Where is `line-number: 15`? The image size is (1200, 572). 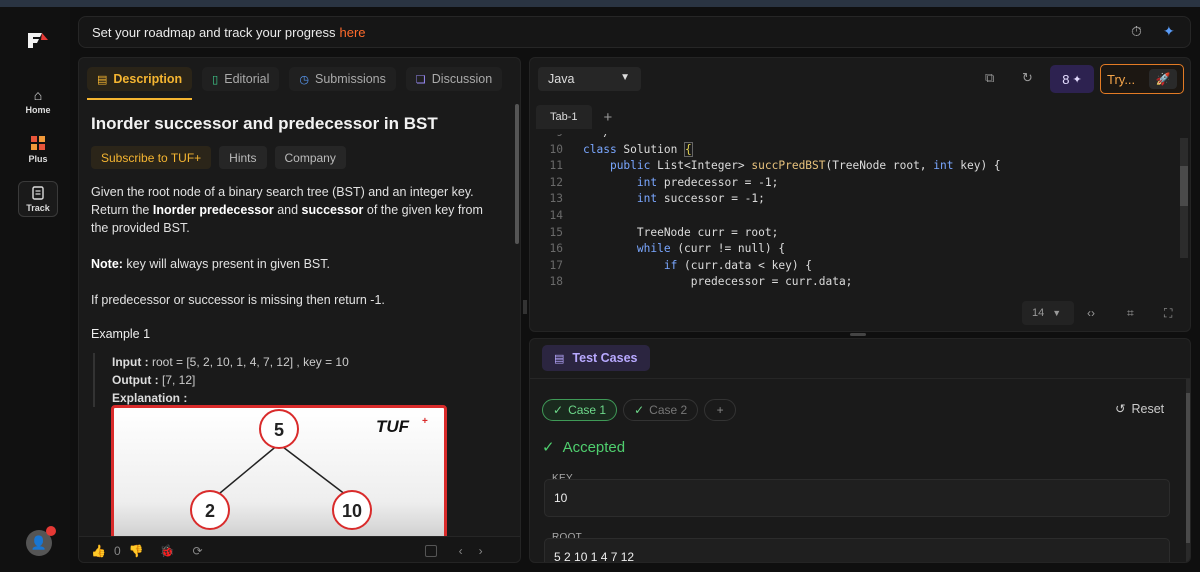
line-number: 15 is located at coordinates (556, 232).